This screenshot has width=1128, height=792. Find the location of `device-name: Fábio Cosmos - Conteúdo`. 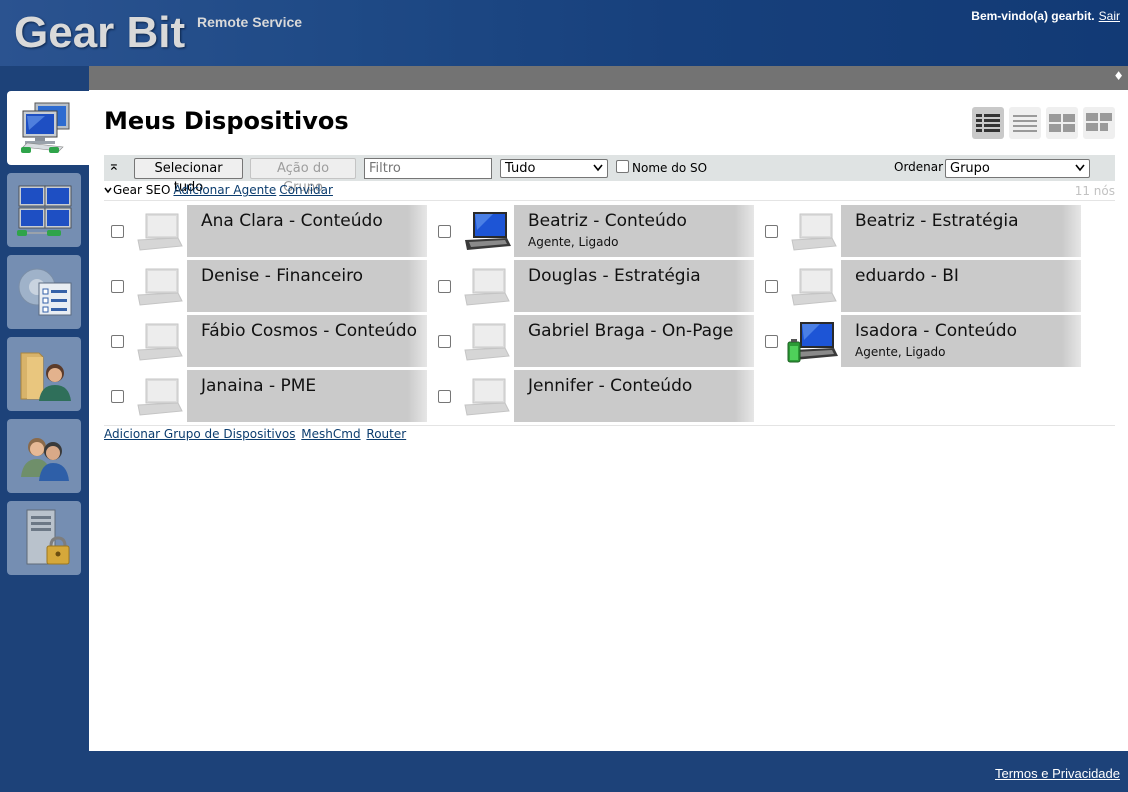

device-name: Fábio Cosmos - Conteúdo is located at coordinates (309, 331).